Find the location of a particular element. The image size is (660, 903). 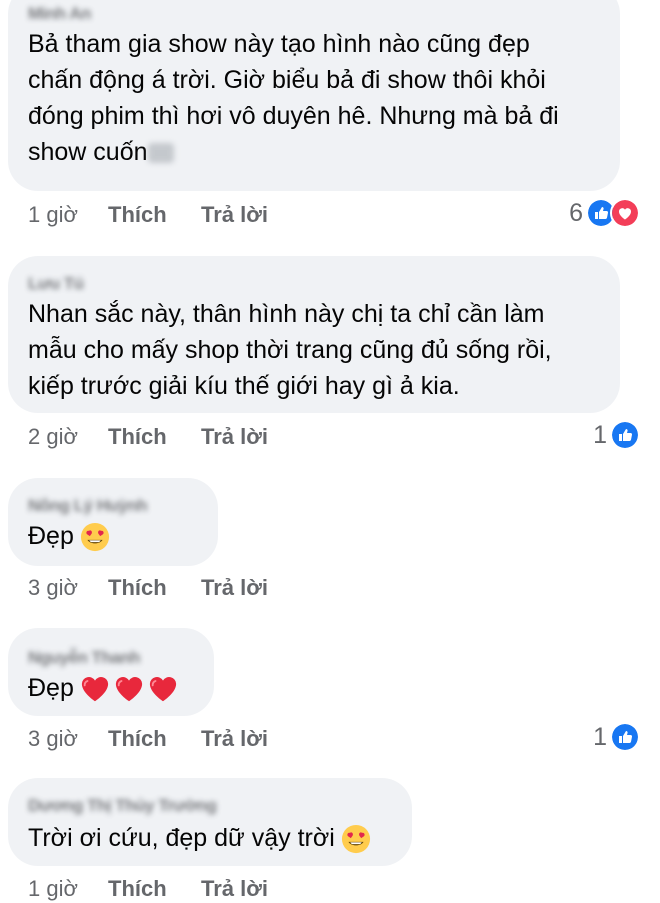

comment-bubble: Nông Lý Huỳnh Đẹp is located at coordinates (113, 522).